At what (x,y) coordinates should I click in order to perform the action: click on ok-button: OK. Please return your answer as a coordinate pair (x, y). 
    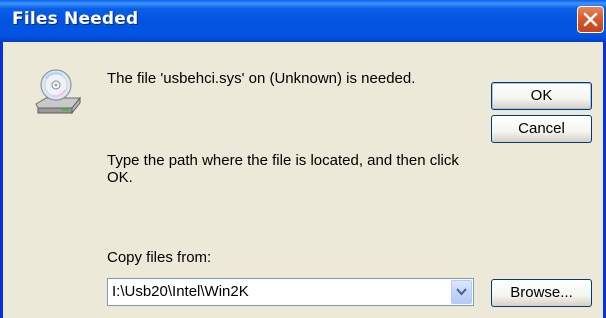
    Looking at the image, I should click on (541, 96).